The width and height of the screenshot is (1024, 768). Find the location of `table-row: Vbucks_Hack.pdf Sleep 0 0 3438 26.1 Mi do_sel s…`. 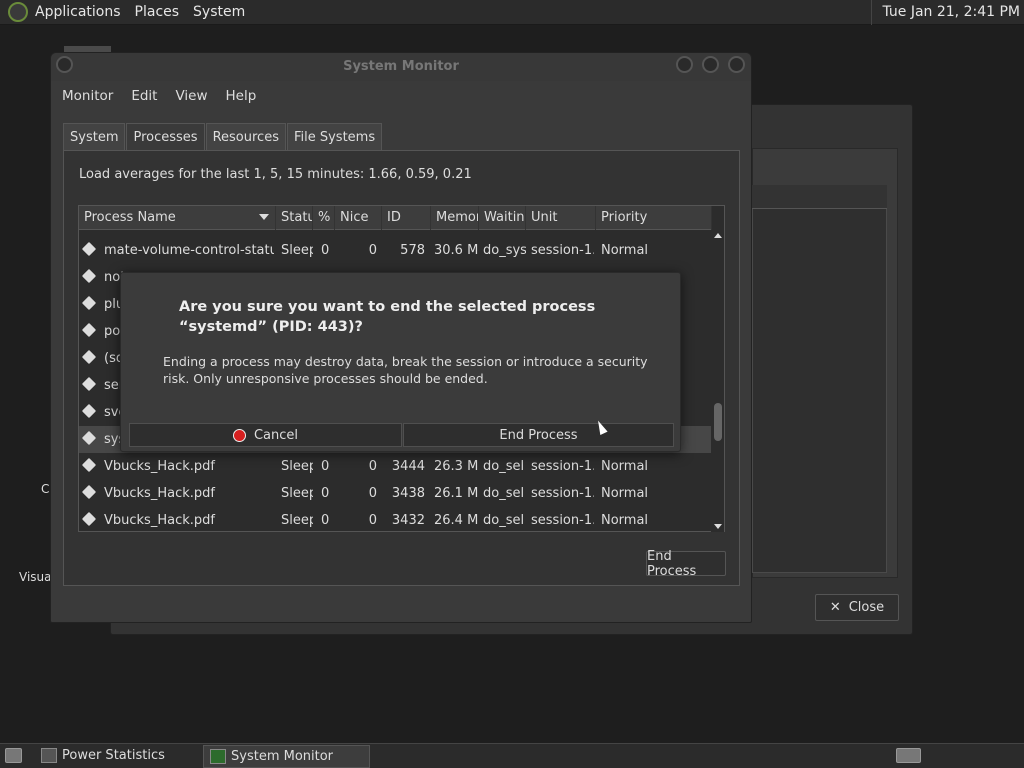

table-row: Vbucks_Hack.pdf Sleep 0 0 3438 26.1 Mi do_sel s… is located at coordinates (395, 493).